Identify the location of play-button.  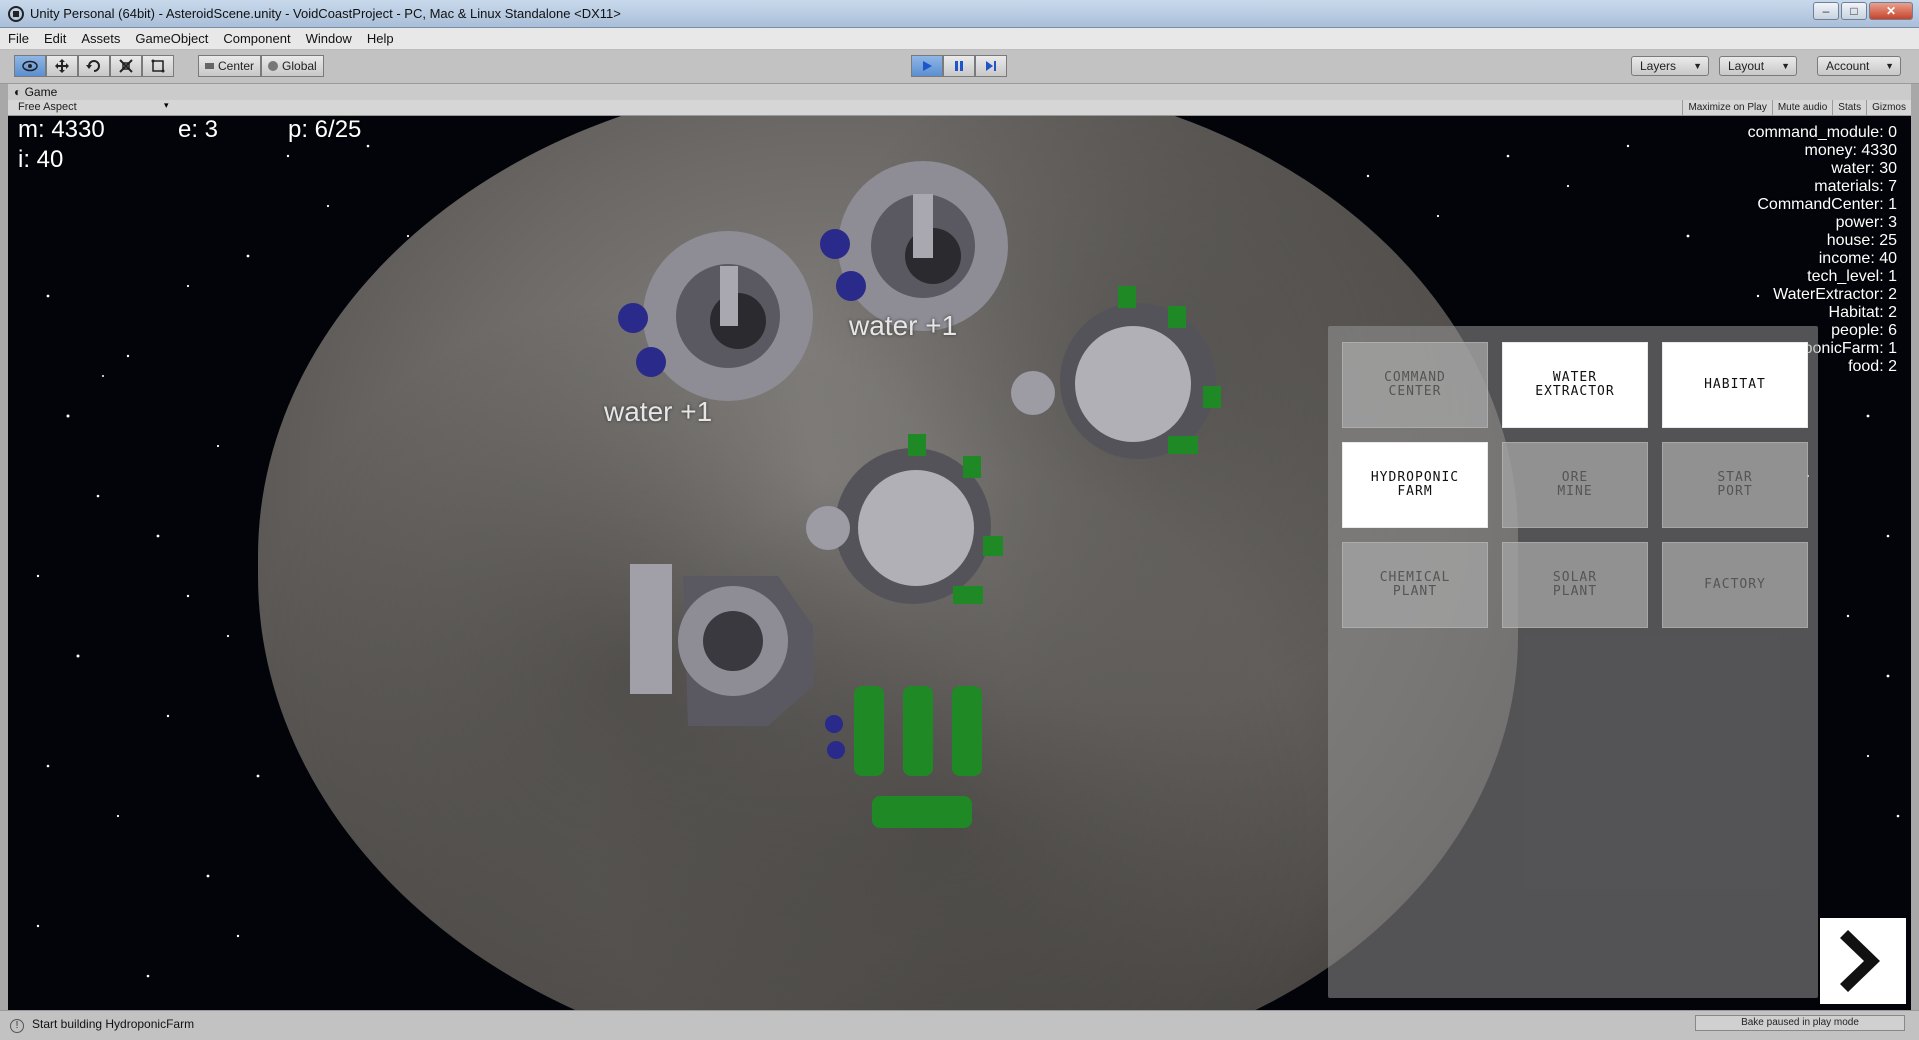
(927, 66).